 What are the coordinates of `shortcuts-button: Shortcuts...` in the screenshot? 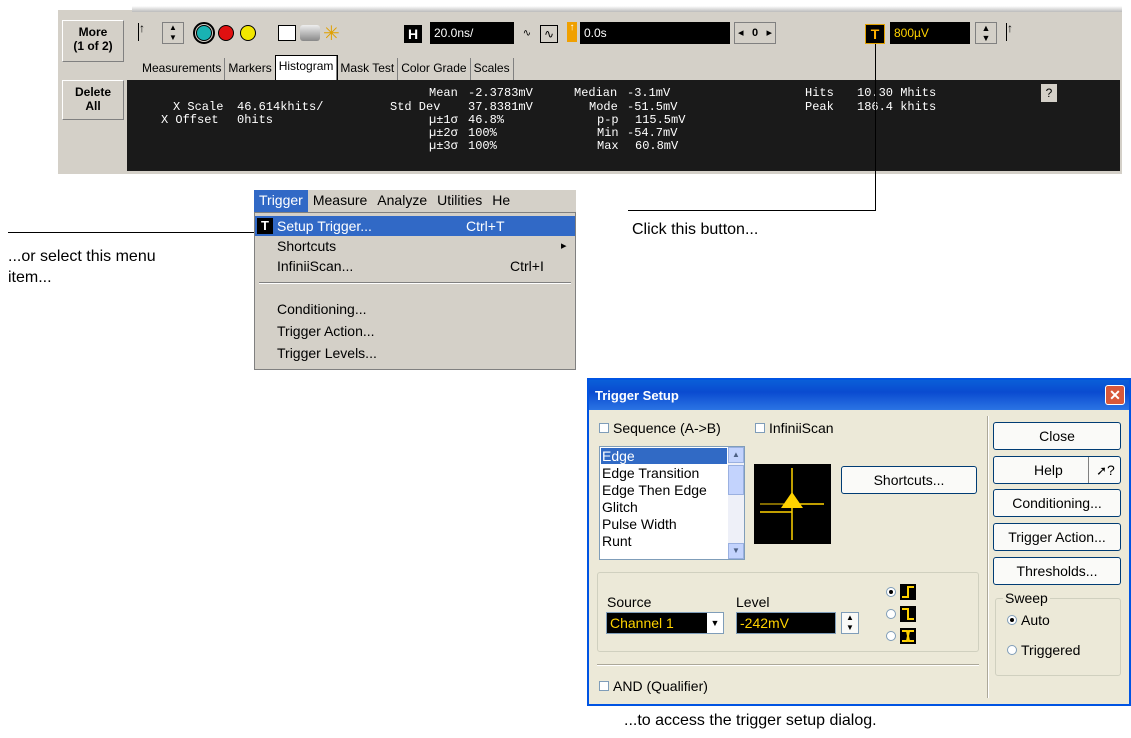 It's located at (909, 480).